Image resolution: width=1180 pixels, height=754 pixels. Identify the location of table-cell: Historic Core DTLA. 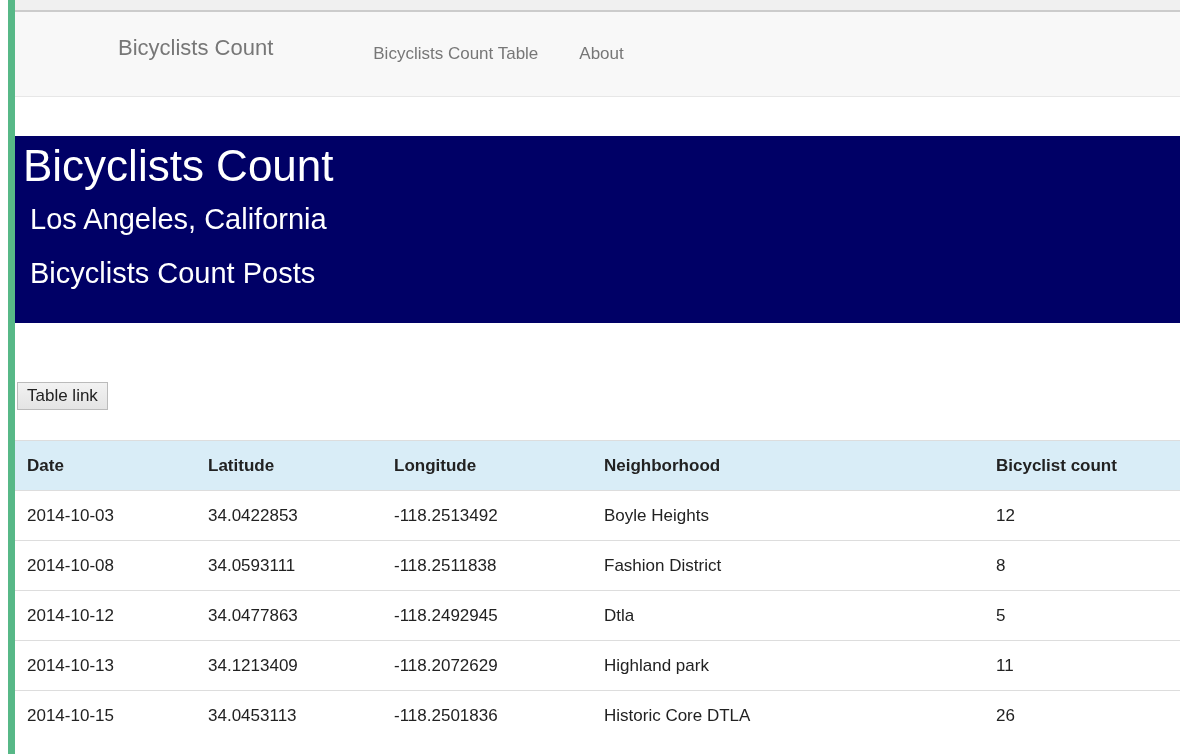
(788, 715).